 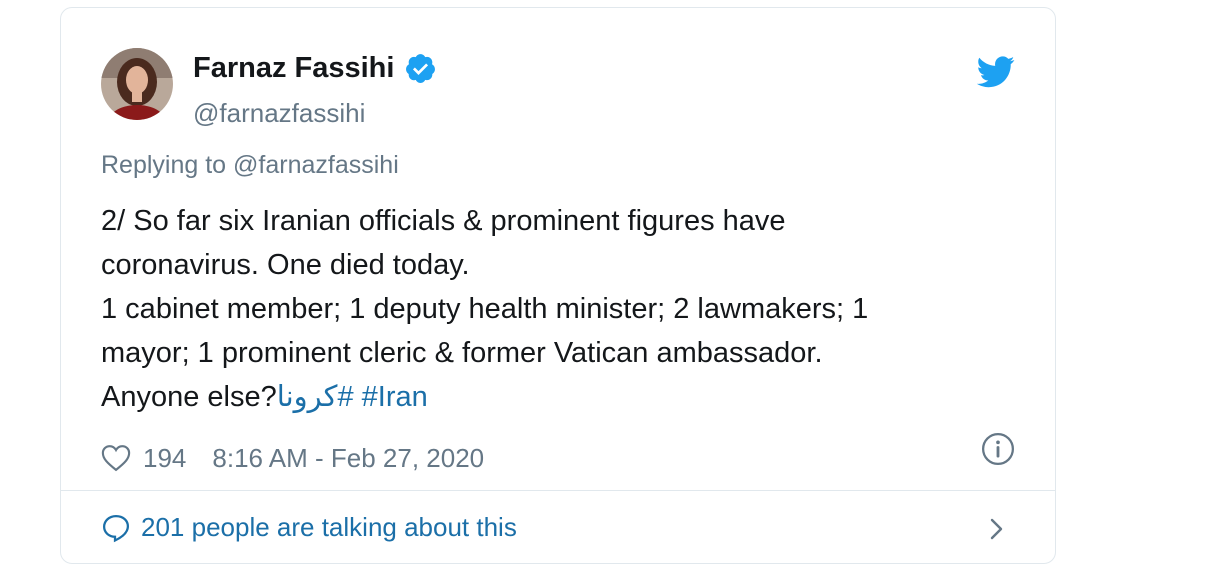 What do you see at coordinates (558, 87) in the screenshot?
I see `tweet-header: Farnaz Fassihi @farnazfassihi` at bounding box center [558, 87].